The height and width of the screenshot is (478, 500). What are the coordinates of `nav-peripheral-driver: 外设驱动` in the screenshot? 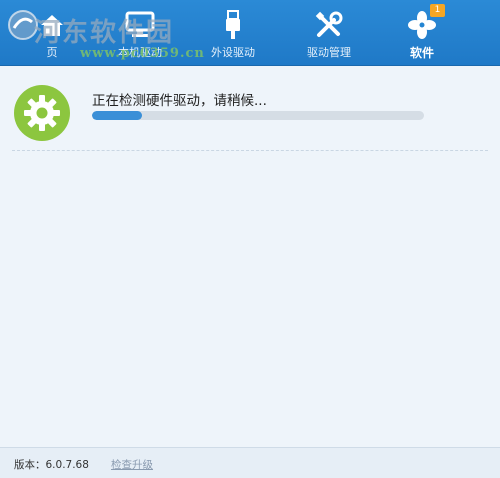 It's located at (233, 33).